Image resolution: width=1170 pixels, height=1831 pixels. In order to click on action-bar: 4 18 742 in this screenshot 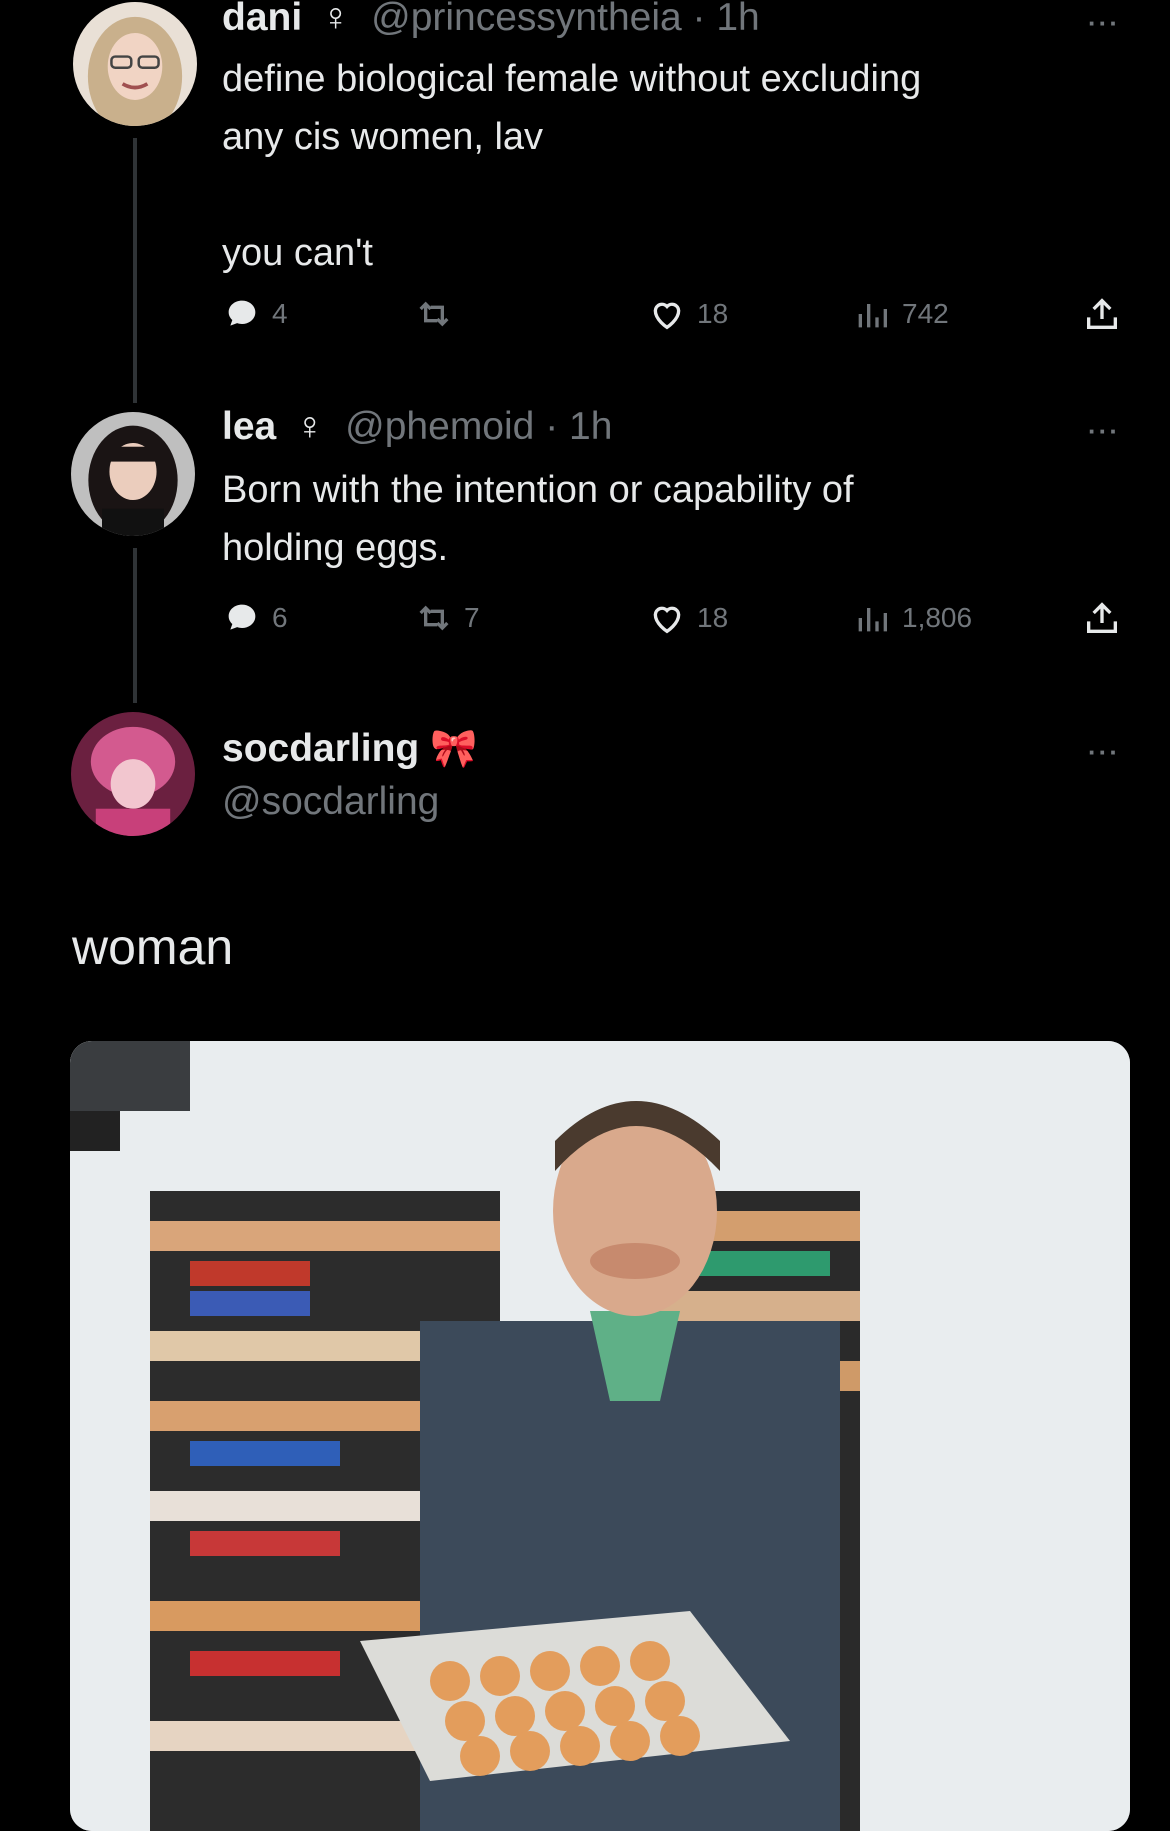, I will do `click(677, 319)`.